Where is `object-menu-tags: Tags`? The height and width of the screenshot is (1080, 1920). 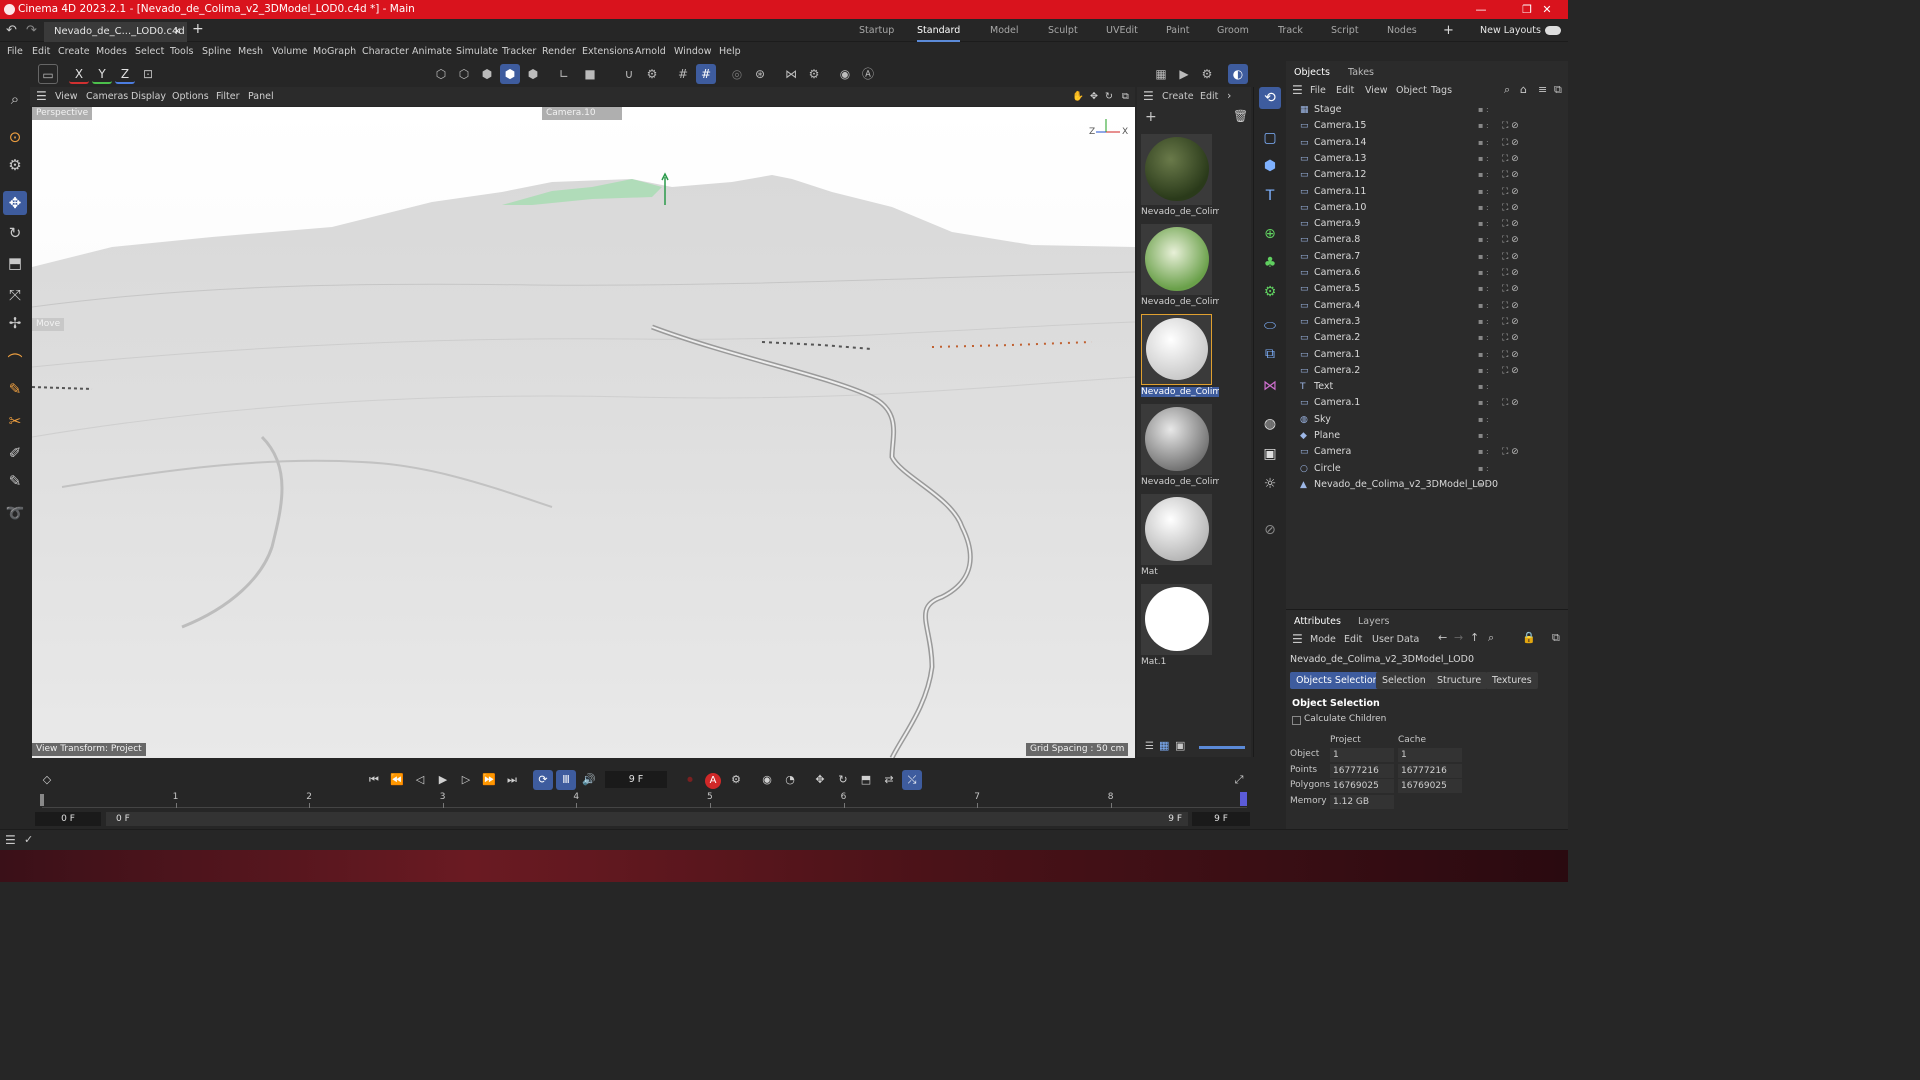 object-menu-tags: Tags is located at coordinates (1441, 90).